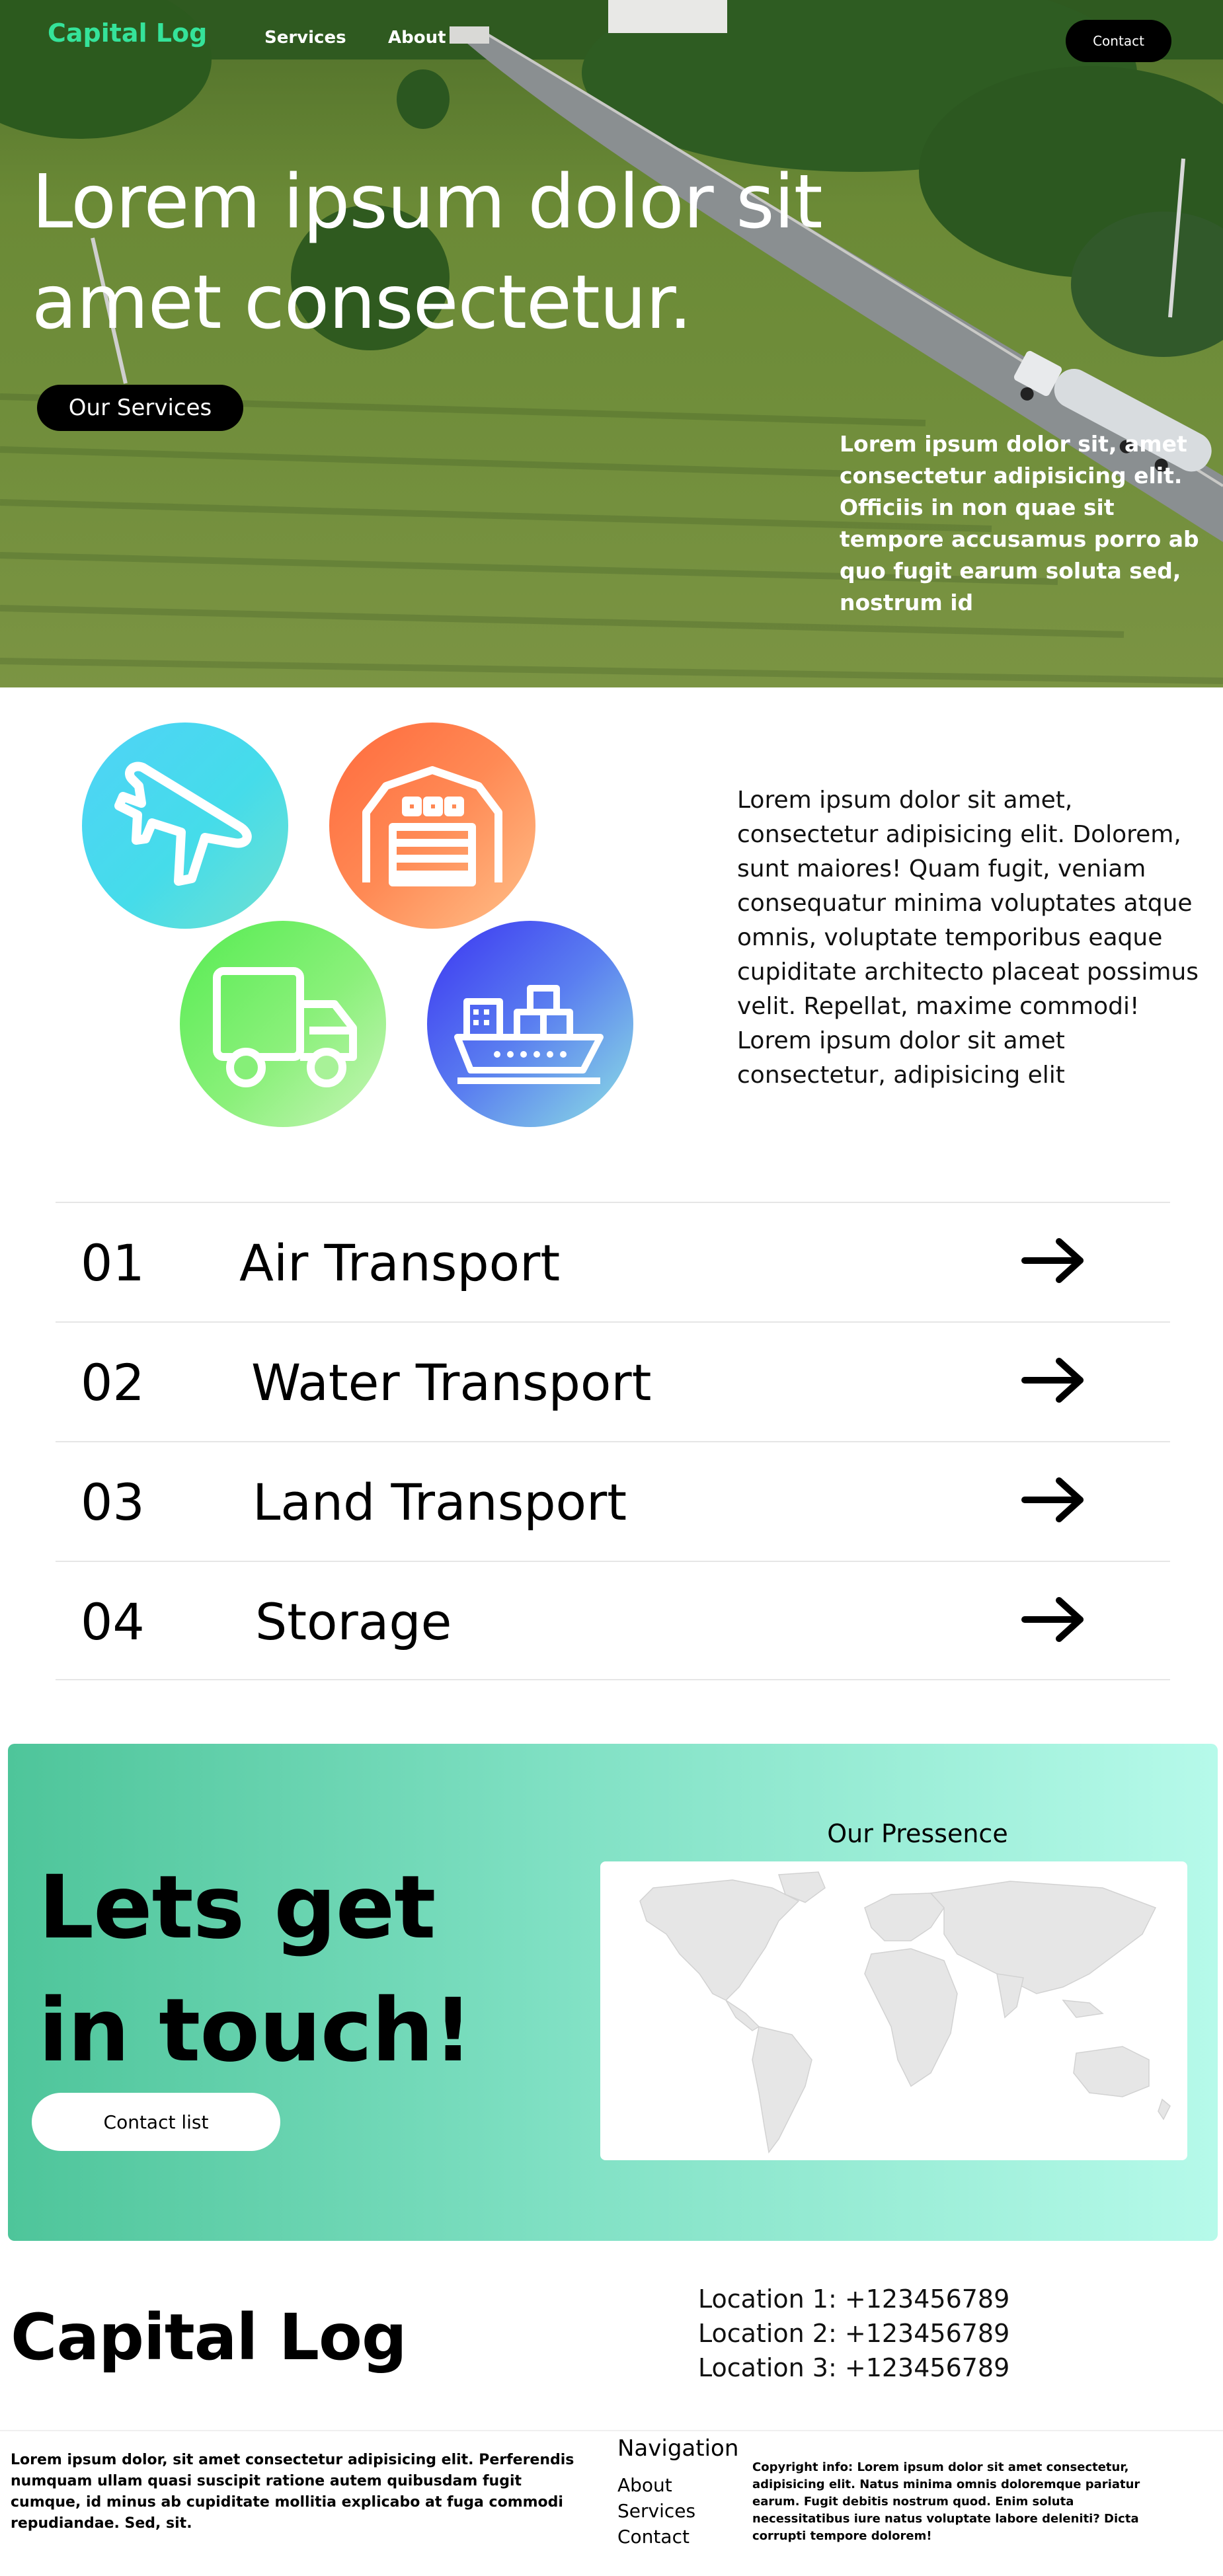 The height and width of the screenshot is (2576, 1223). Describe the element at coordinates (917, 1833) in the screenshot. I see `presence-title: Our Pressence` at that location.